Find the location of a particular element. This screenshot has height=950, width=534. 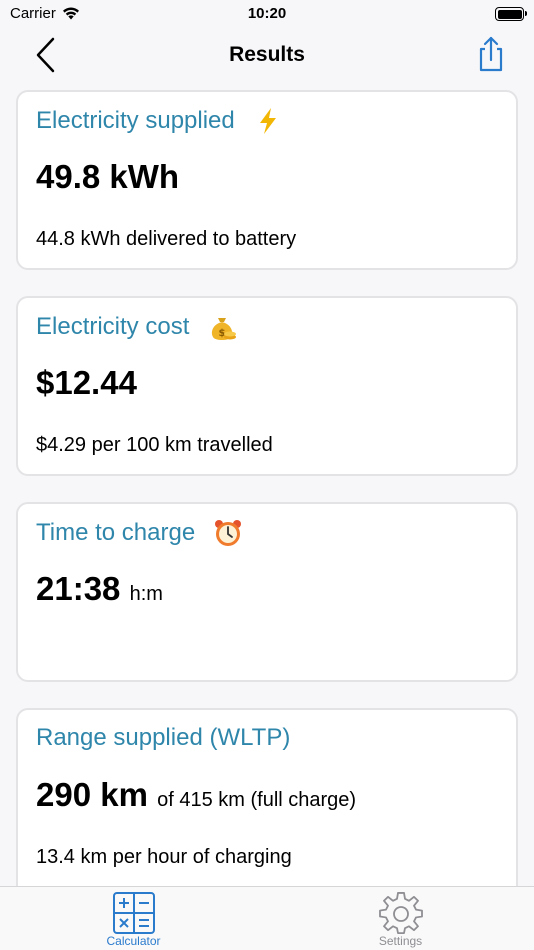

card-detail: 13.4 km per hour of charging is located at coordinates (164, 857).